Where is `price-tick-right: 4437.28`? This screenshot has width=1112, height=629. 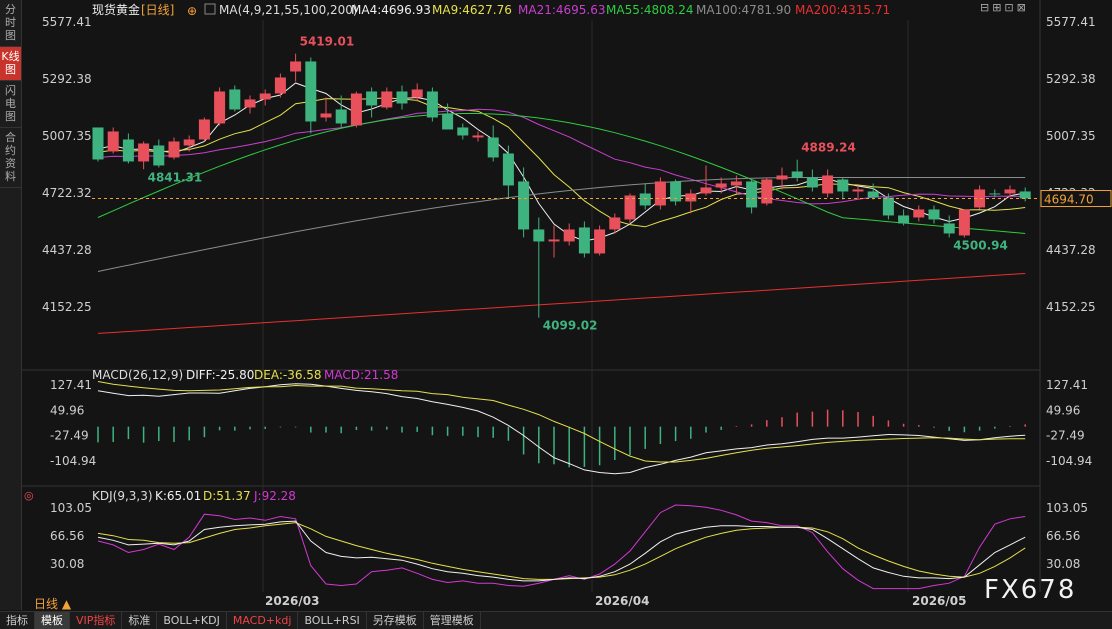
price-tick-right: 4437.28 is located at coordinates (1071, 250).